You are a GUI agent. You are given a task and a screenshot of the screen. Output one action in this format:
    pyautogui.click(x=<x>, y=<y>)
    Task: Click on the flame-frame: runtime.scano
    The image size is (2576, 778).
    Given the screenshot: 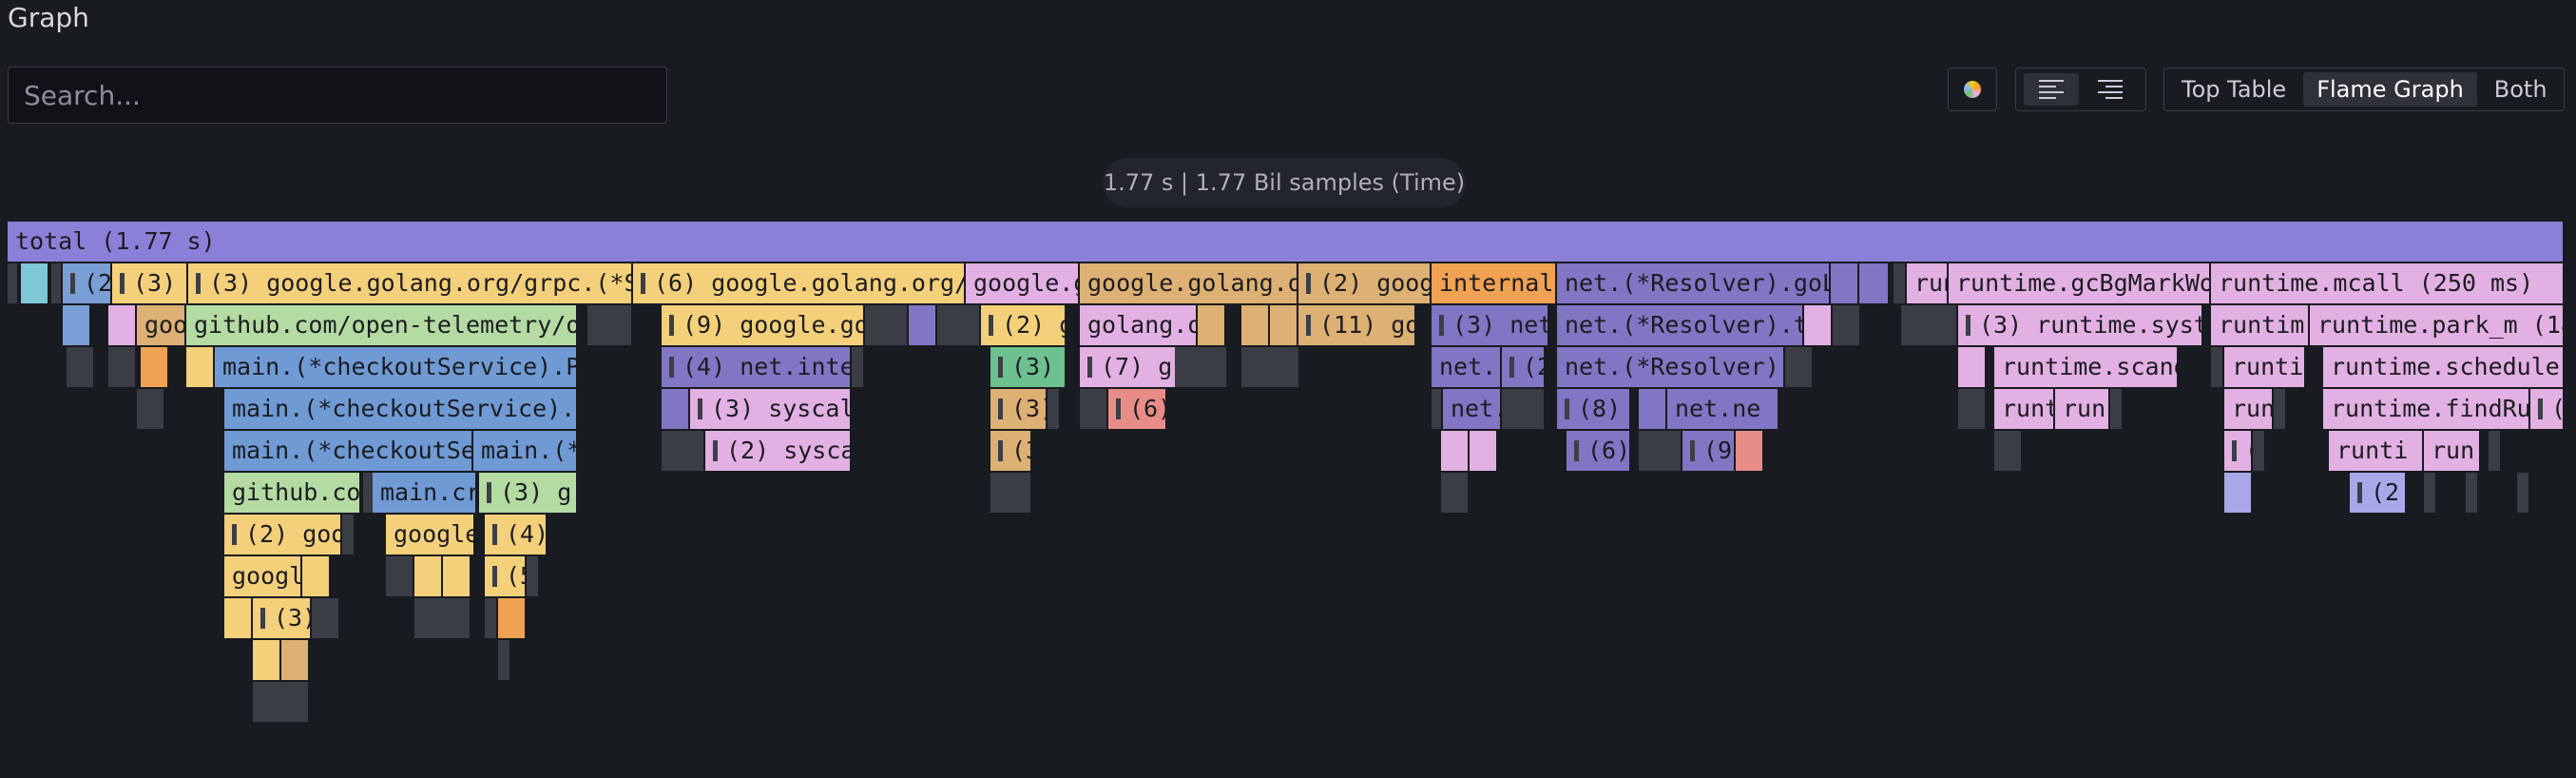 What is the action you would take?
    pyautogui.click(x=2087, y=367)
    